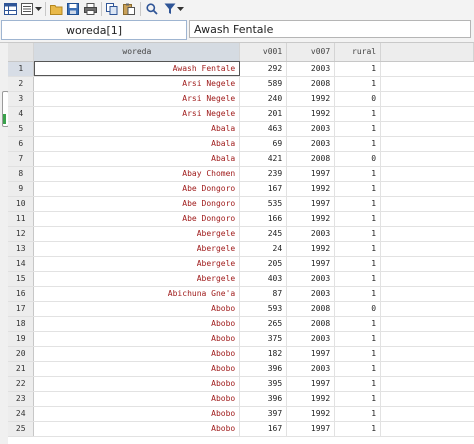 This screenshot has width=474, height=444. I want to click on save-icon, so click(73, 9).